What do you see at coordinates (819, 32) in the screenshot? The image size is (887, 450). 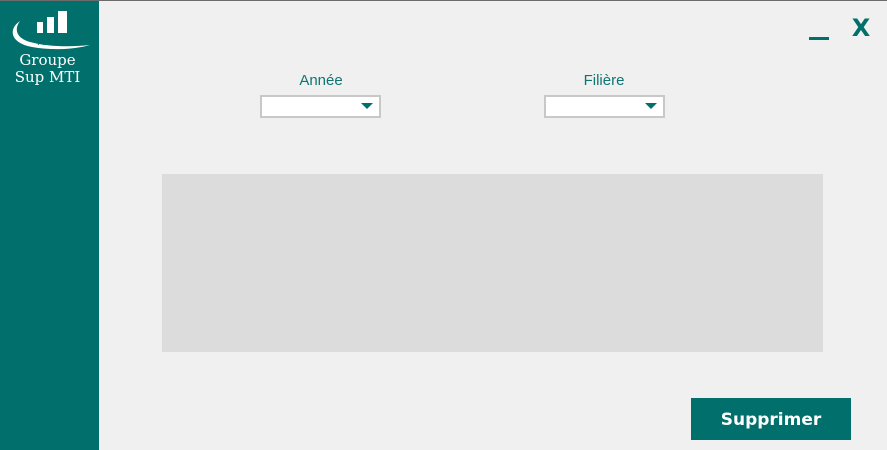 I see `minimize-button` at bounding box center [819, 32].